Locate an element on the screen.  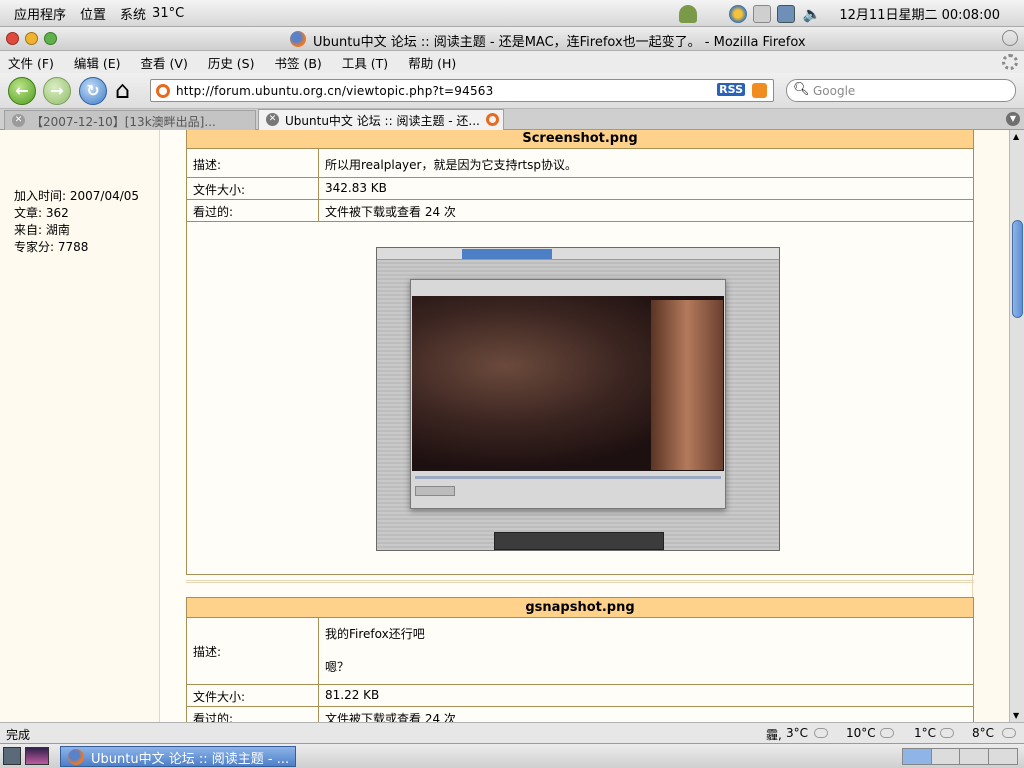
desc-line-1: 我的Firefox还行吧 is located at coordinates (375, 634).